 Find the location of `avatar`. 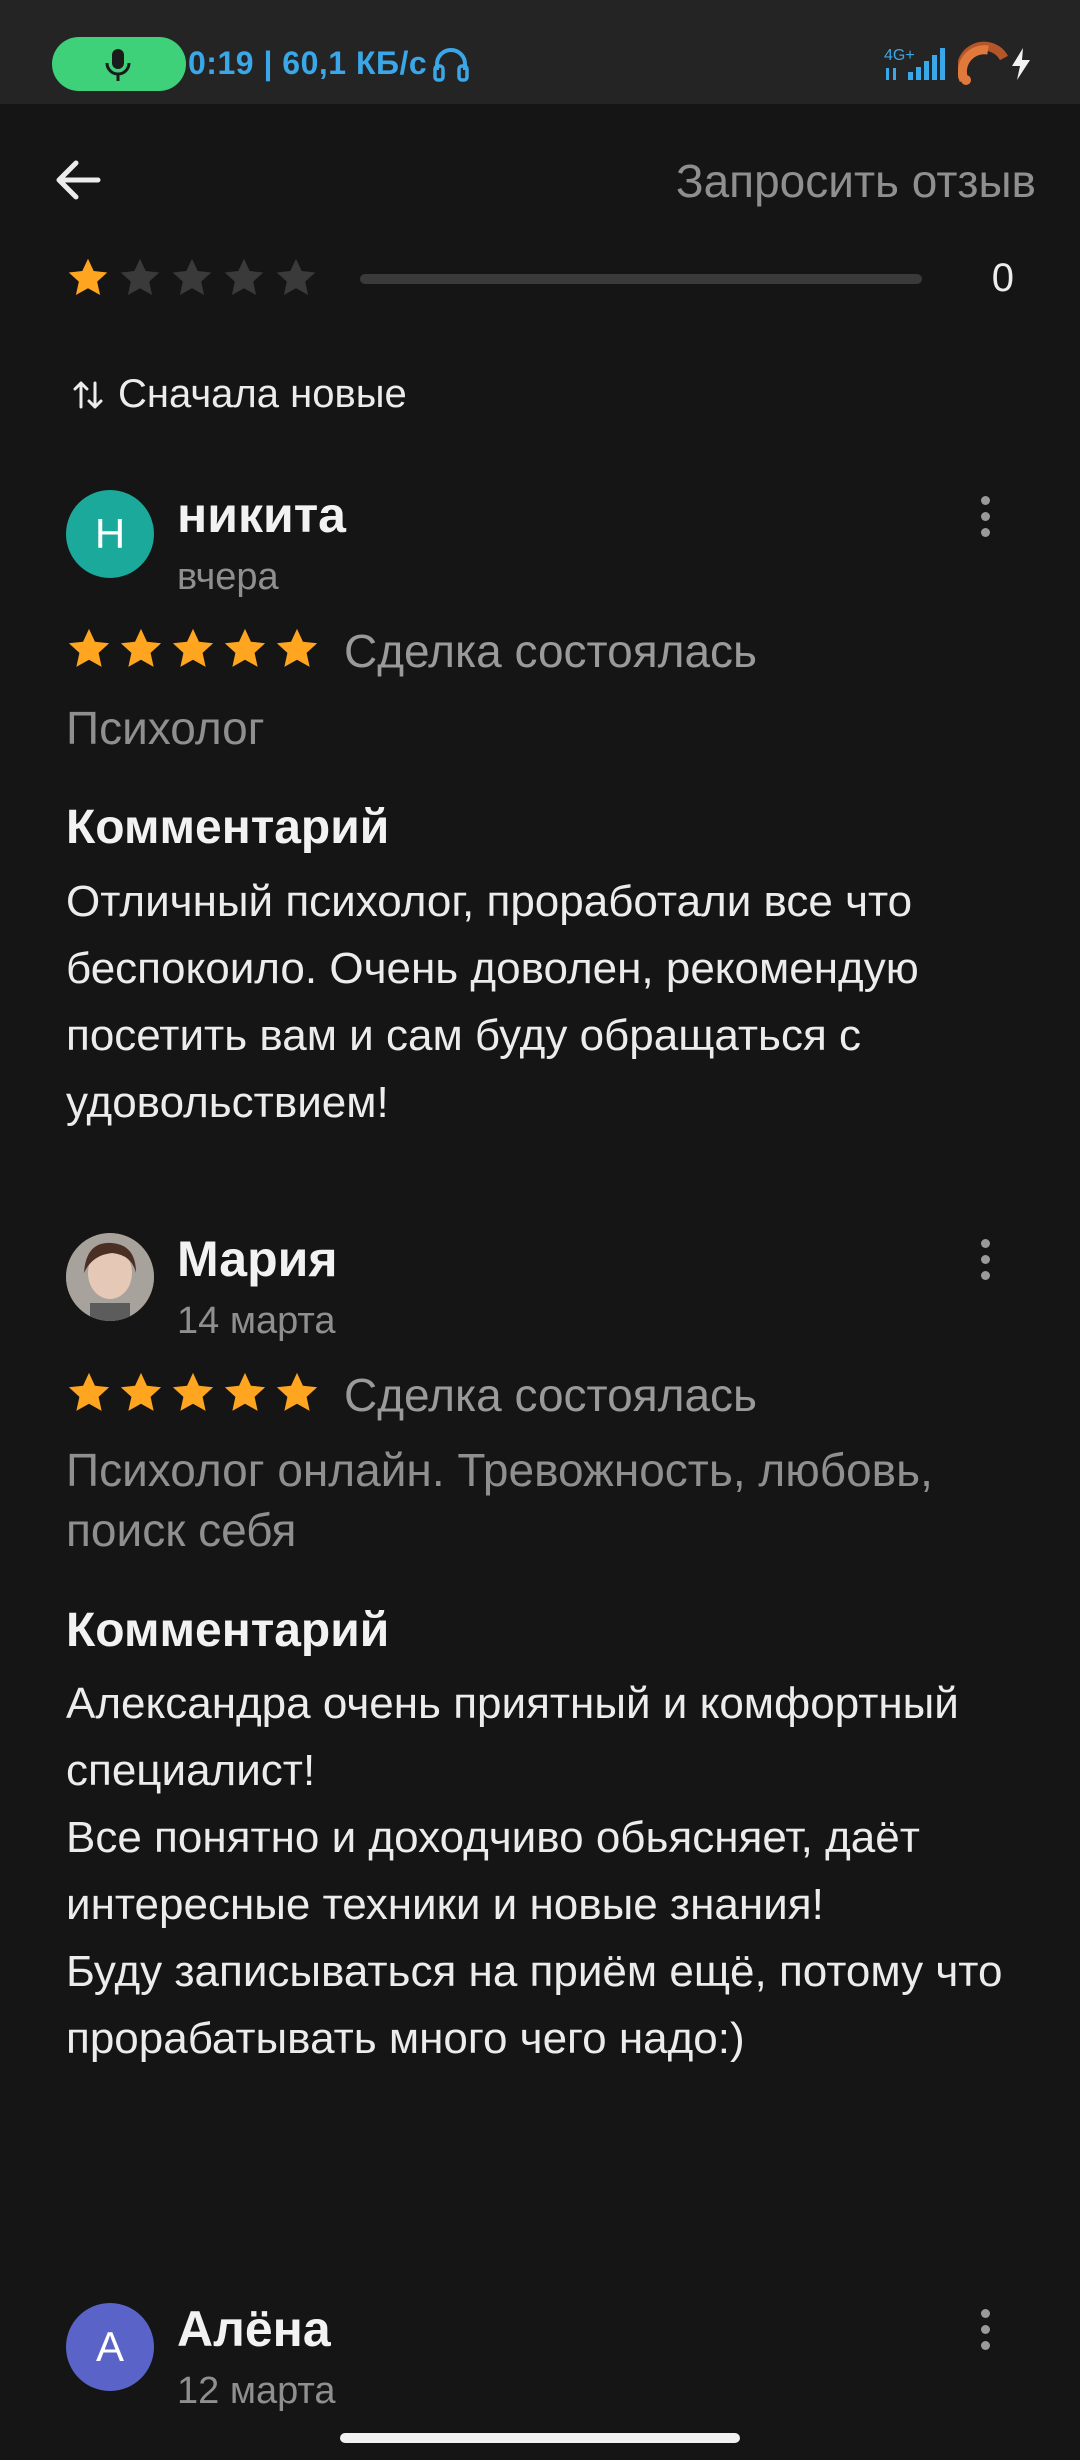

avatar is located at coordinates (110, 1277).